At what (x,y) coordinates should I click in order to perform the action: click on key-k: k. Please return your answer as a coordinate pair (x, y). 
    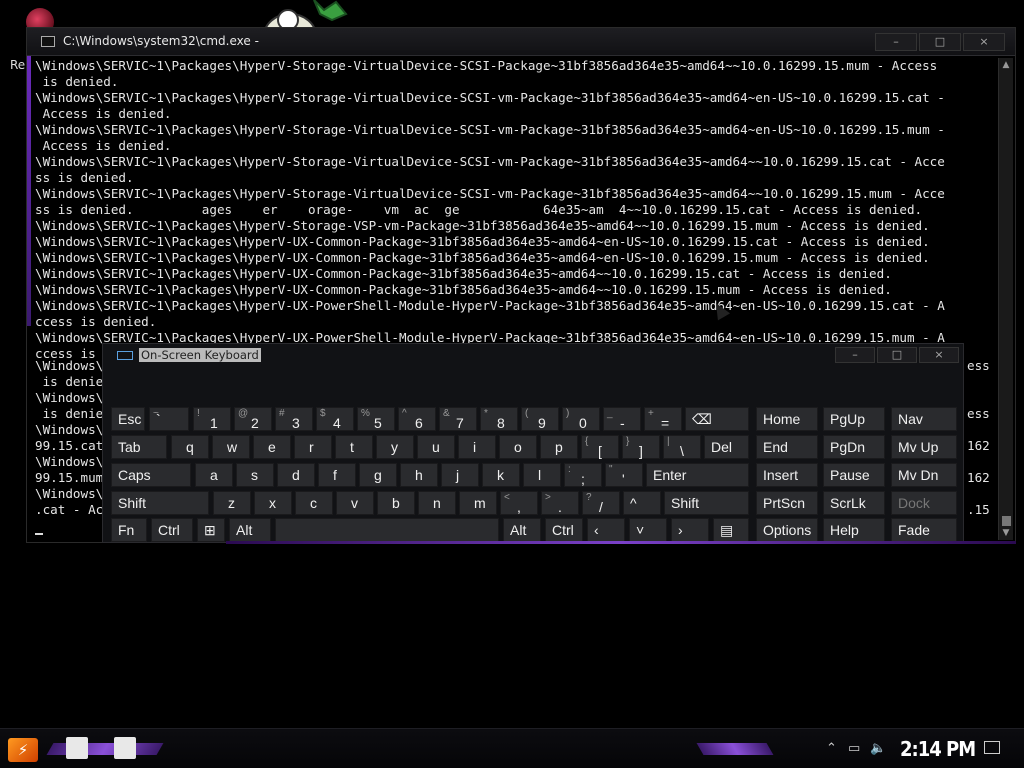
    Looking at the image, I should click on (501, 475).